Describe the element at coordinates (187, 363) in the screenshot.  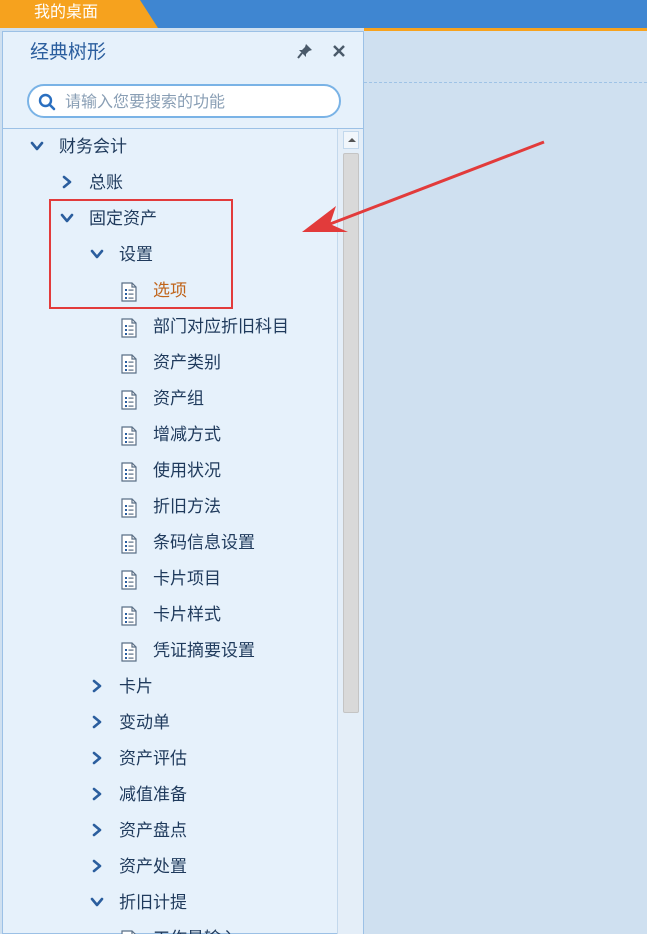
I see `tree-item-label: 资产类别` at that location.